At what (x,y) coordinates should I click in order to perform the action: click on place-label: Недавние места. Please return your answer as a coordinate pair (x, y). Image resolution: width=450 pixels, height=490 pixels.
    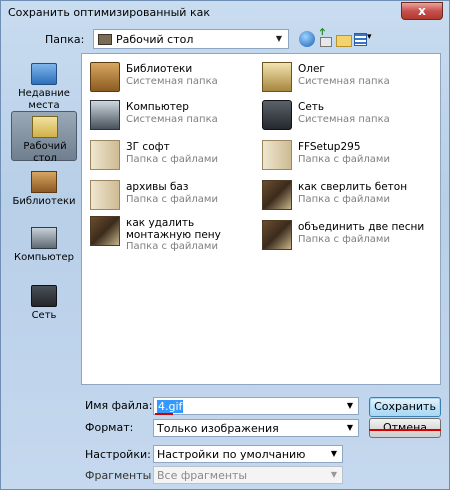
    Looking at the image, I should click on (44, 99).